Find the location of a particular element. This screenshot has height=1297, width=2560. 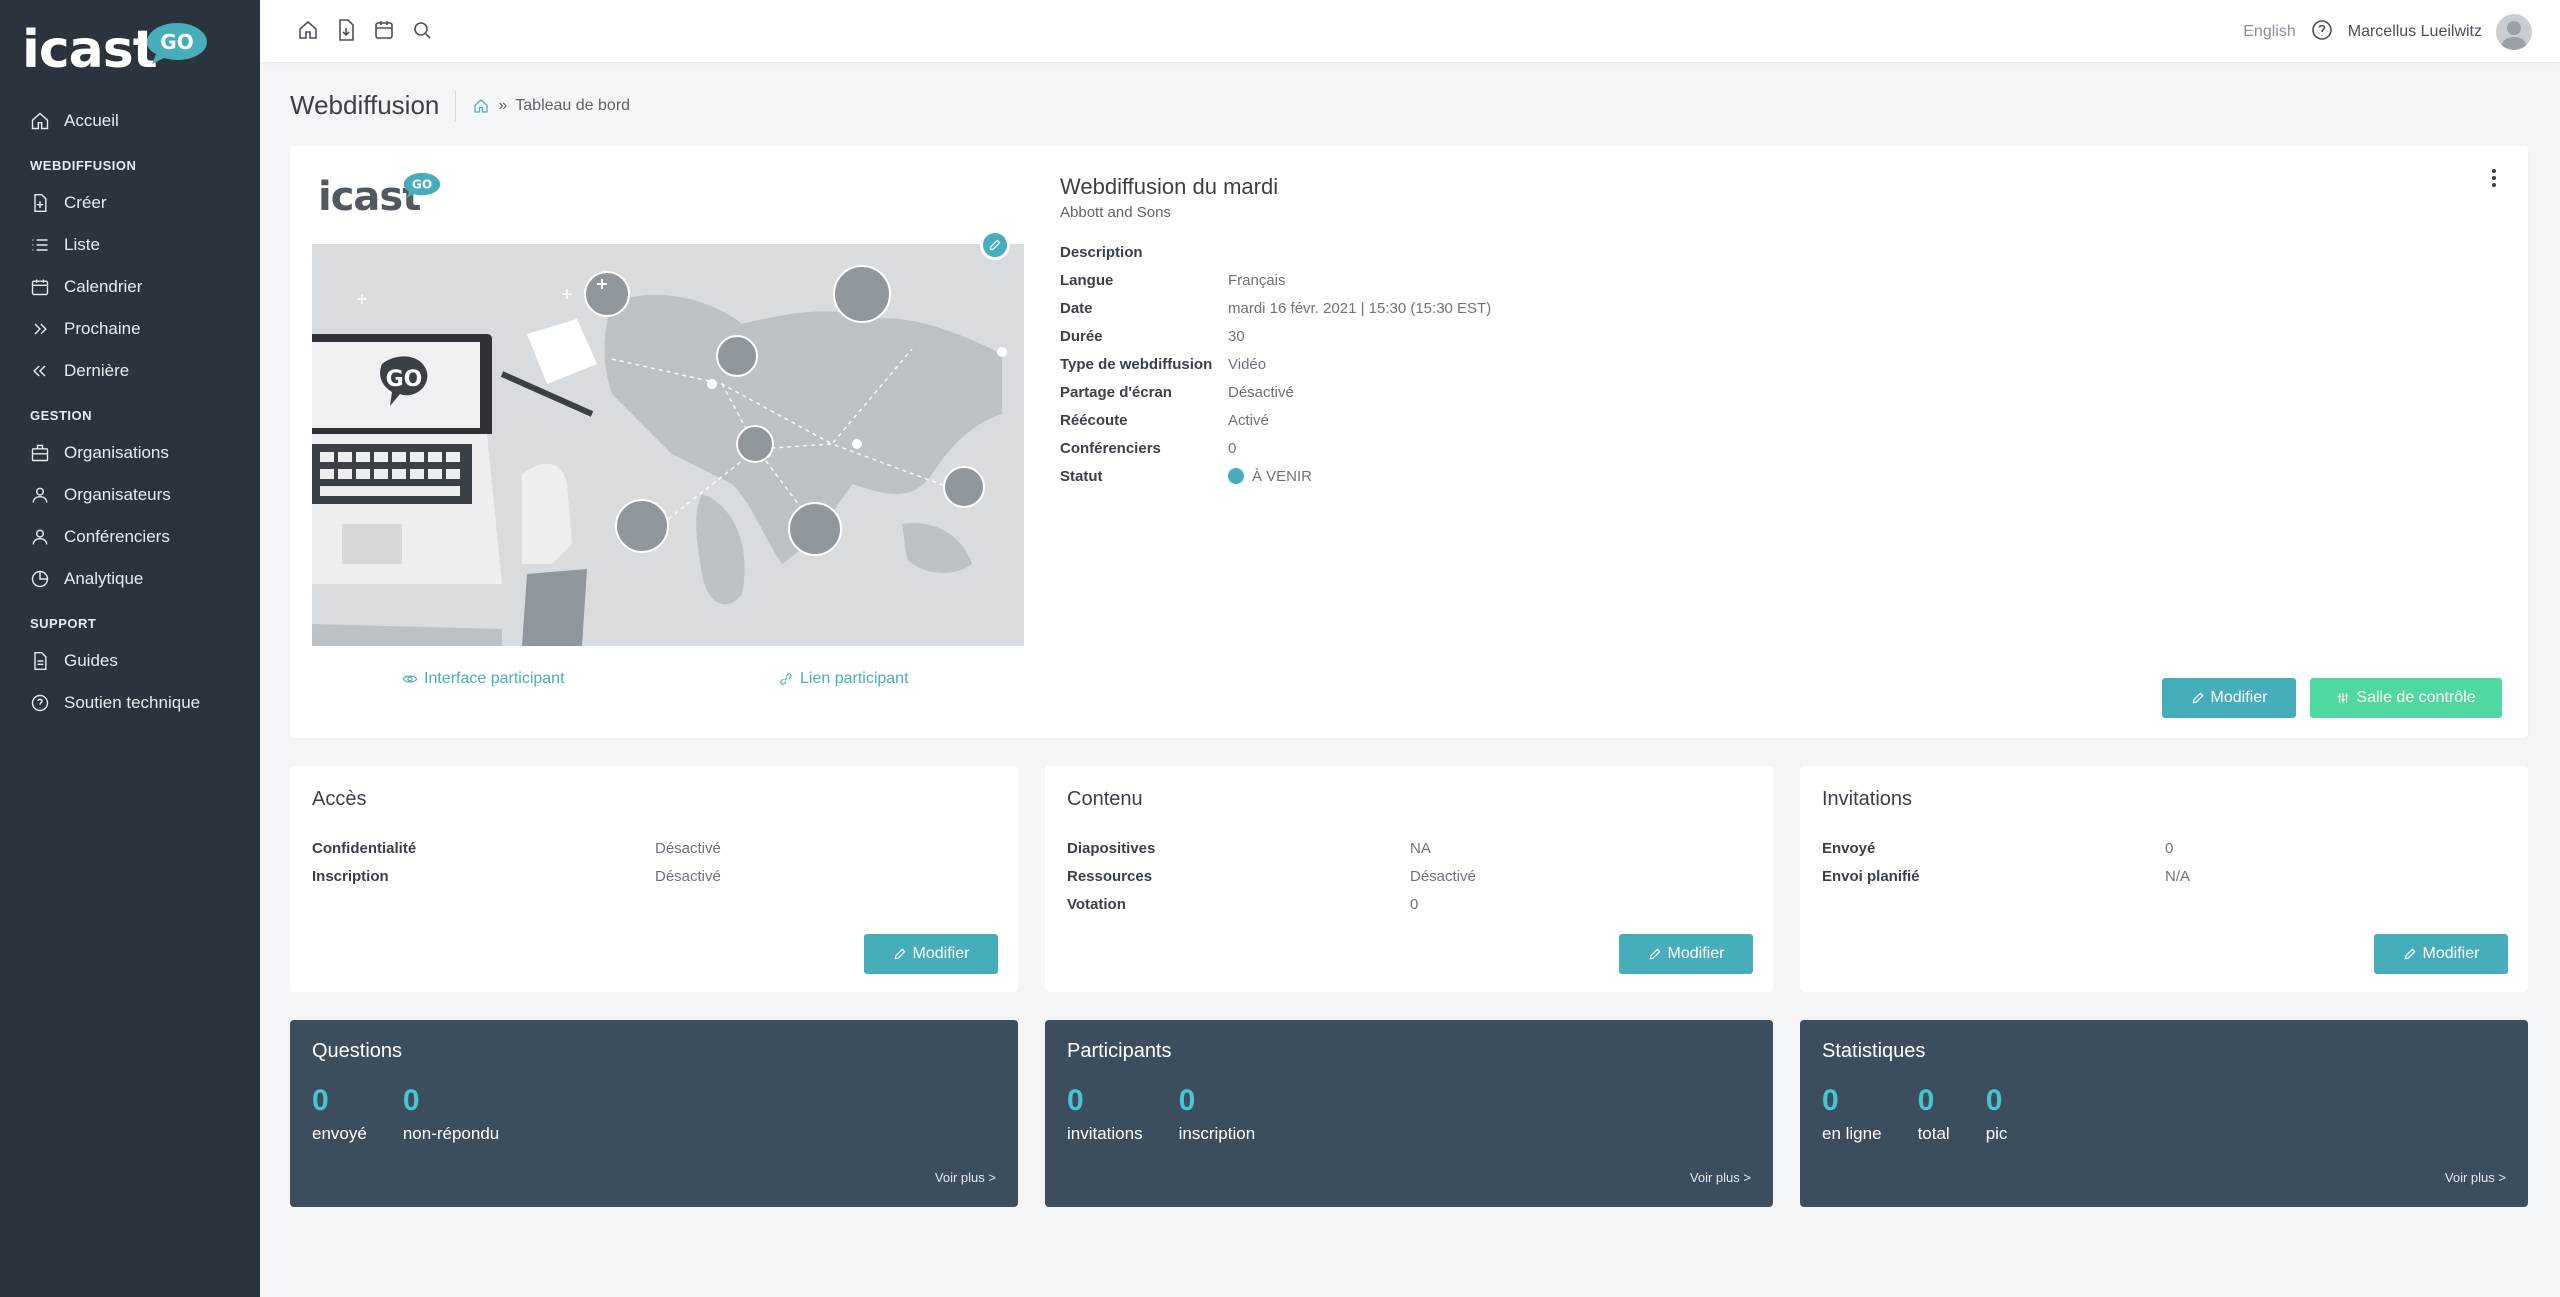

property-value: Activé is located at coordinates (1248, 420).